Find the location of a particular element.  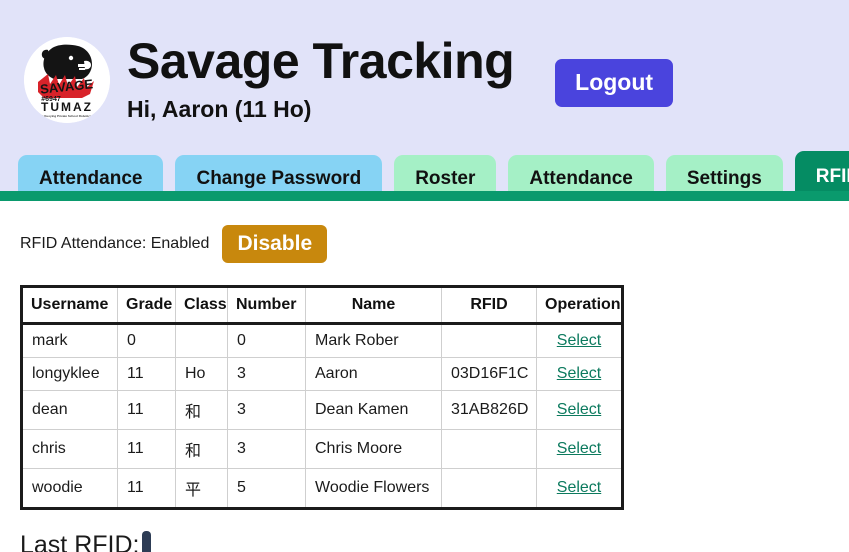

cell-class: Ho is located at coordinates (201, 374).